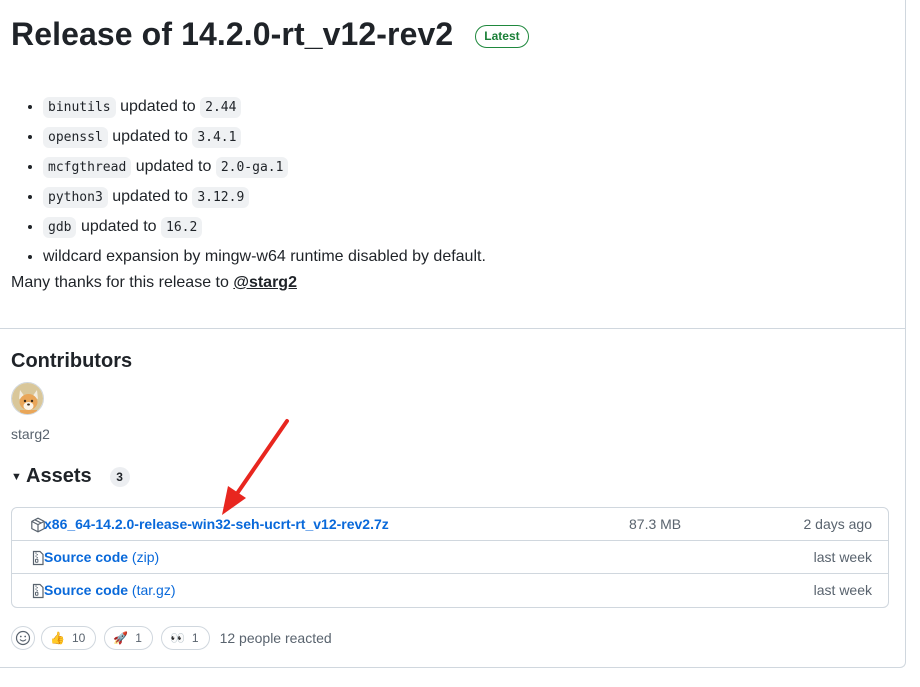 The image size is (920, 687). I want to click on mention-link: @starg2, so click(265, 282).